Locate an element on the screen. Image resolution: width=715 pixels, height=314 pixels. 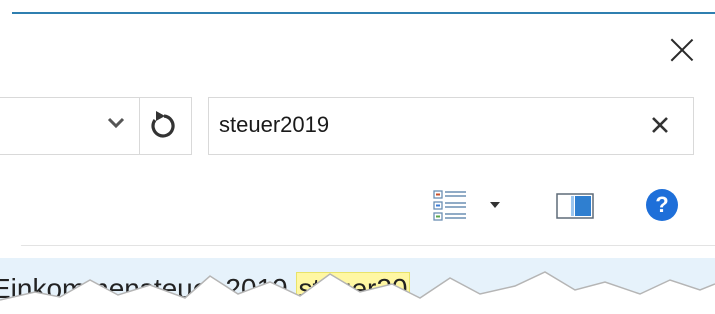
clear-icon is located at coordinates (660, 125).